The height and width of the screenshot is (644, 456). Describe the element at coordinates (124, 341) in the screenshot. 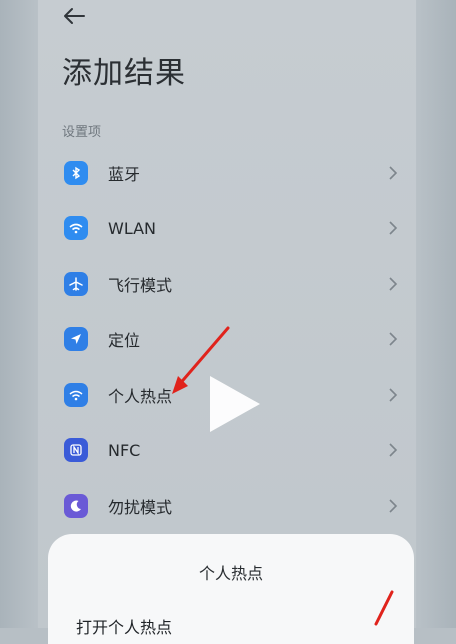

I see `list-item-label: 定位` at that location.